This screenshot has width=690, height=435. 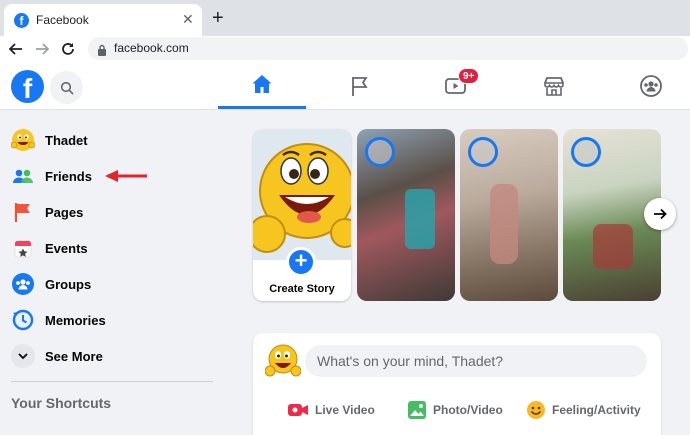 What do you see at coordinates (61, 403) in the screenshot?
I see `shortcuts-heading: Your Shortcuts` at bounding box center [61, 403].